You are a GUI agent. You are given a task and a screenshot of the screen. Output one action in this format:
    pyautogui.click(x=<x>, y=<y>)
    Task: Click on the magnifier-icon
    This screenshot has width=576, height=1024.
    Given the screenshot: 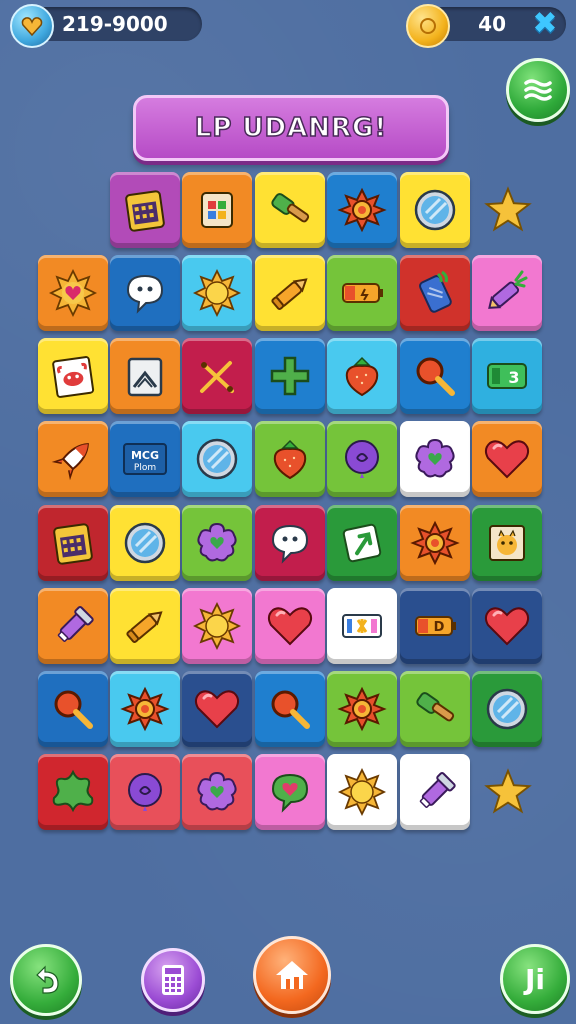 What is the action you would take?
    pyautogui.click(x=290, y=709)
    